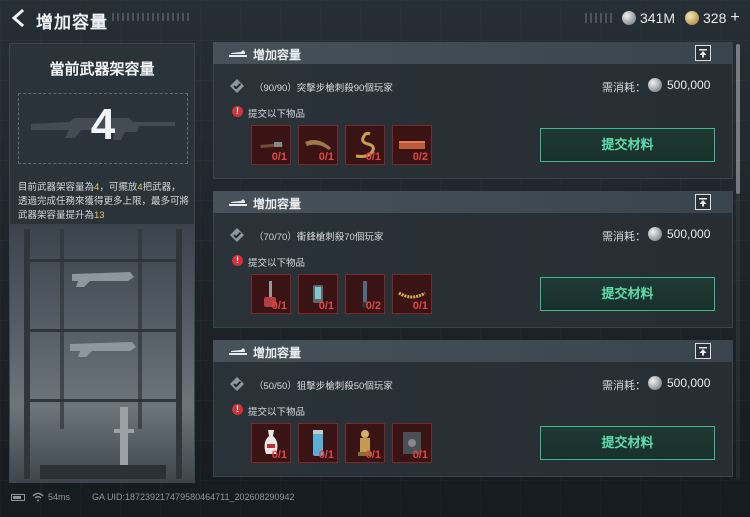  I want to click on page-title: 增加容量, so click(72, 22).